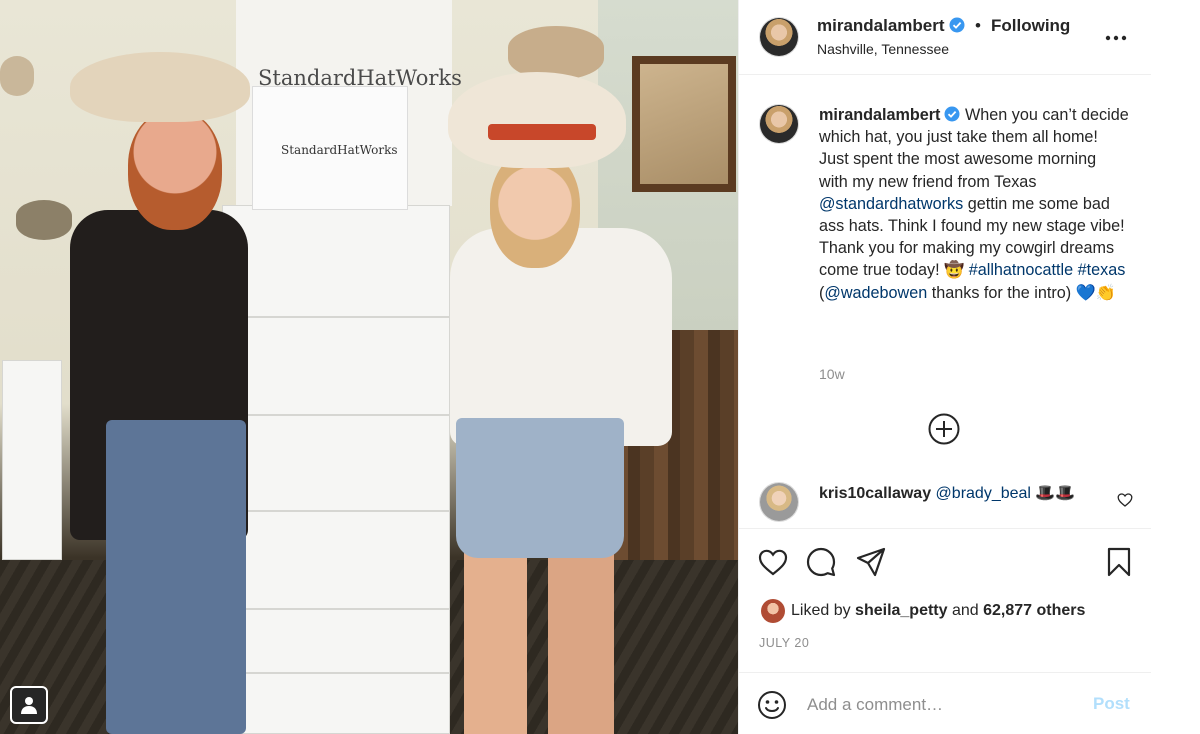  I want to click on heart-icon, so click(773, 562).